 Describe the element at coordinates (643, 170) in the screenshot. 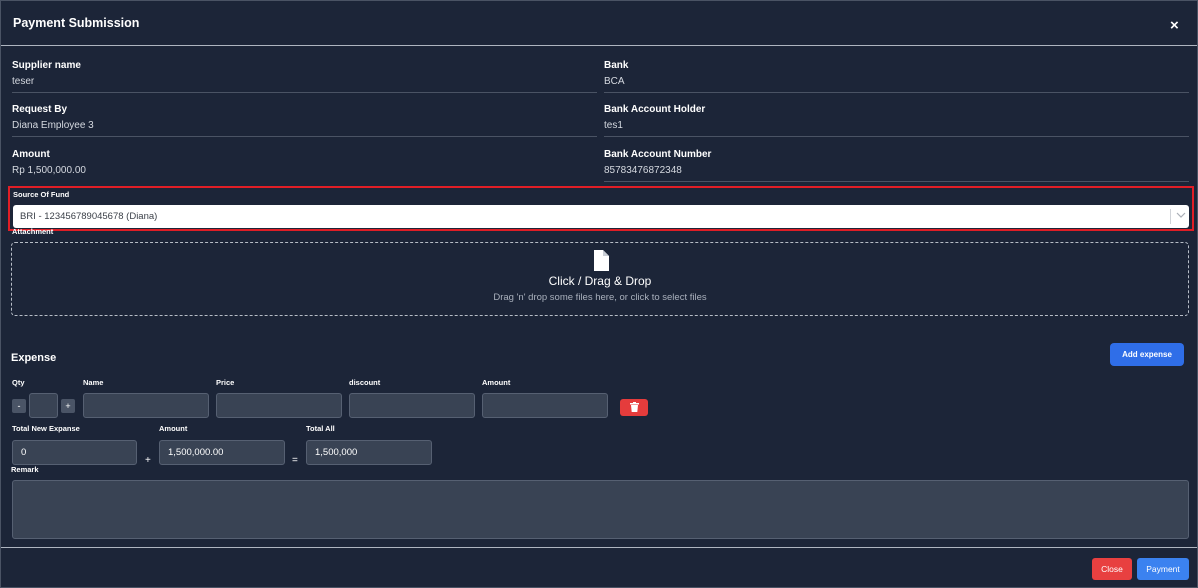

I see `bank-account-number-value: 85783476872348` at that location.